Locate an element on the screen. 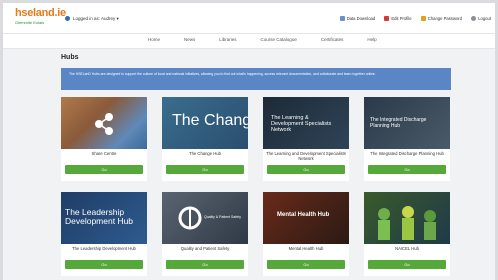 This screenshot has width=498, height=280. go-button-change: Go is located at coordinates (205, 169).